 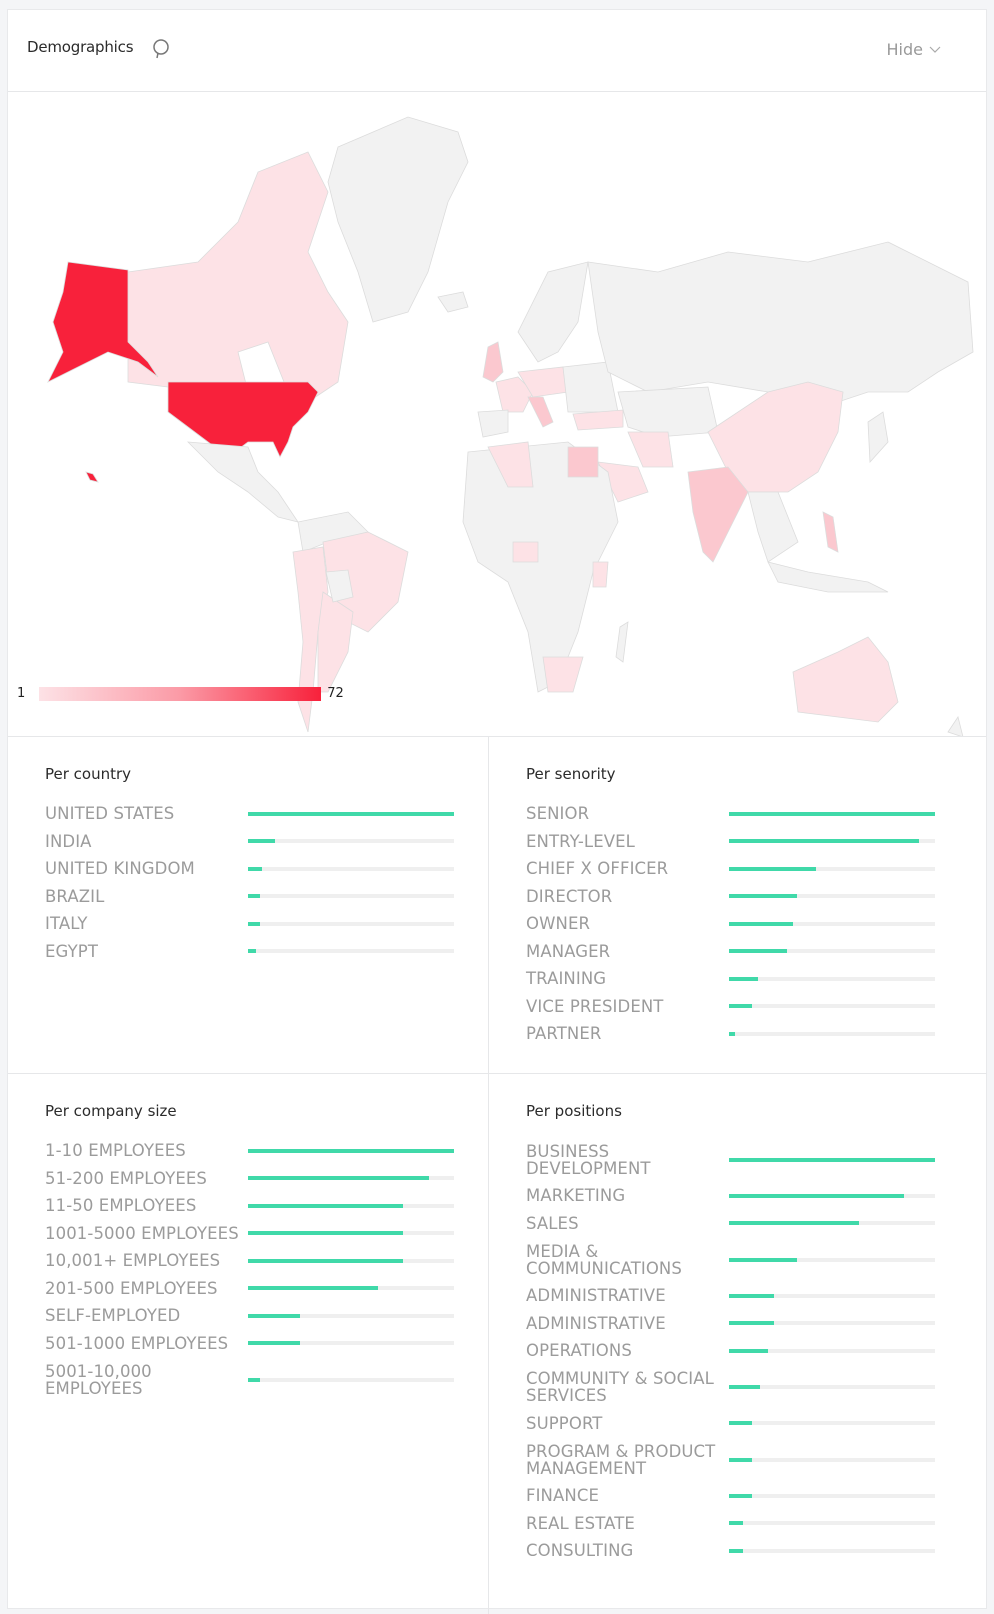 What do you see at coordinates (161, 49) in the screenshot?
I see `comment-icon` at bounding box center [161, 49].